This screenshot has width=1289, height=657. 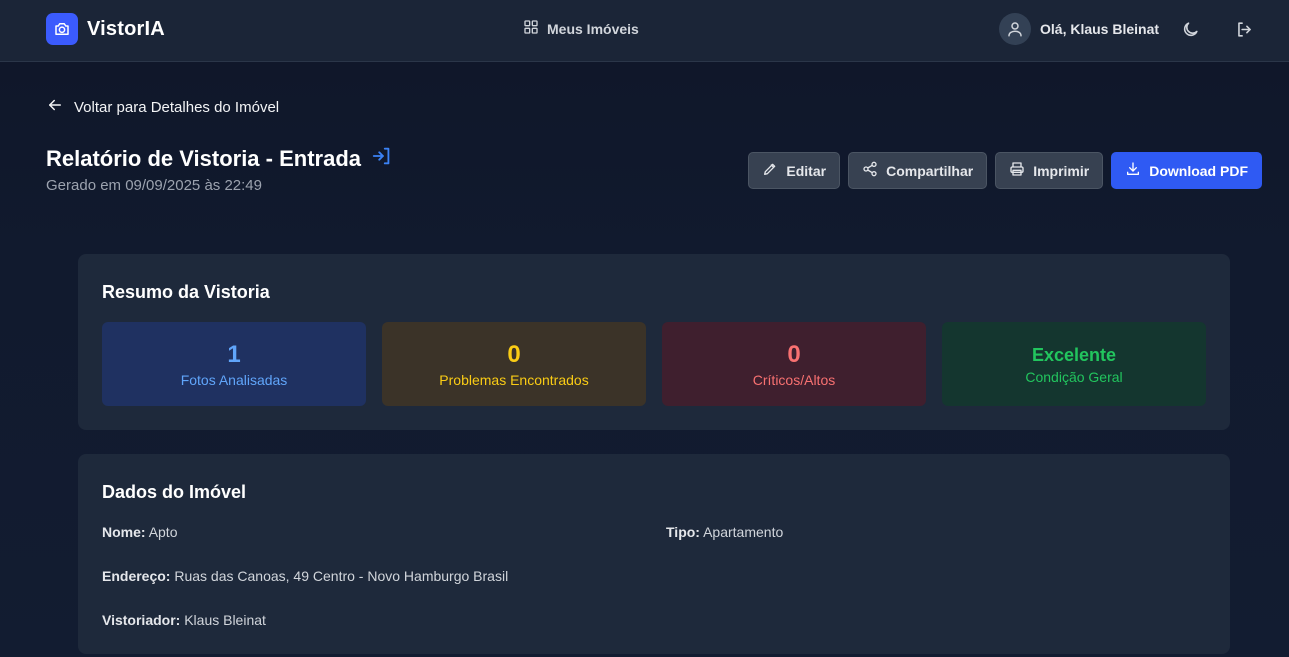 What do you see at coordinates (177, 107) in the screenshot?
I see `back-link-label: Voltar para Detalhes do Imóvel` at bounding box center [177, 107].